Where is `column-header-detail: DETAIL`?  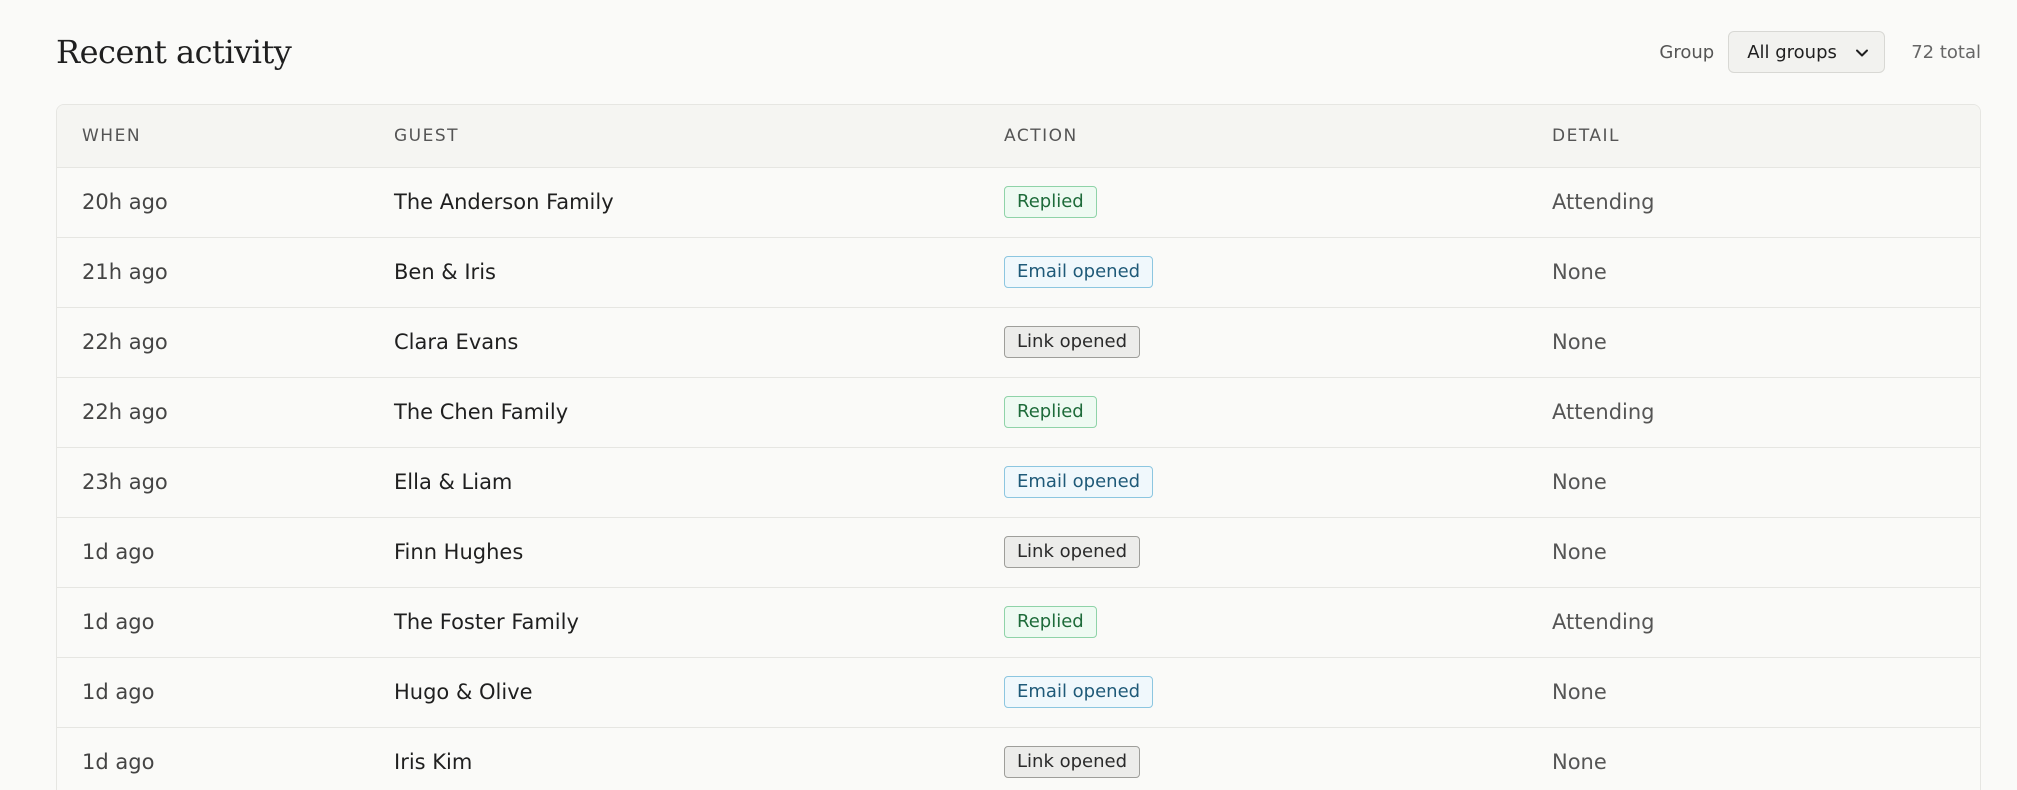
column-header-detail: DETAIL is located at coordinates (1753, 136).